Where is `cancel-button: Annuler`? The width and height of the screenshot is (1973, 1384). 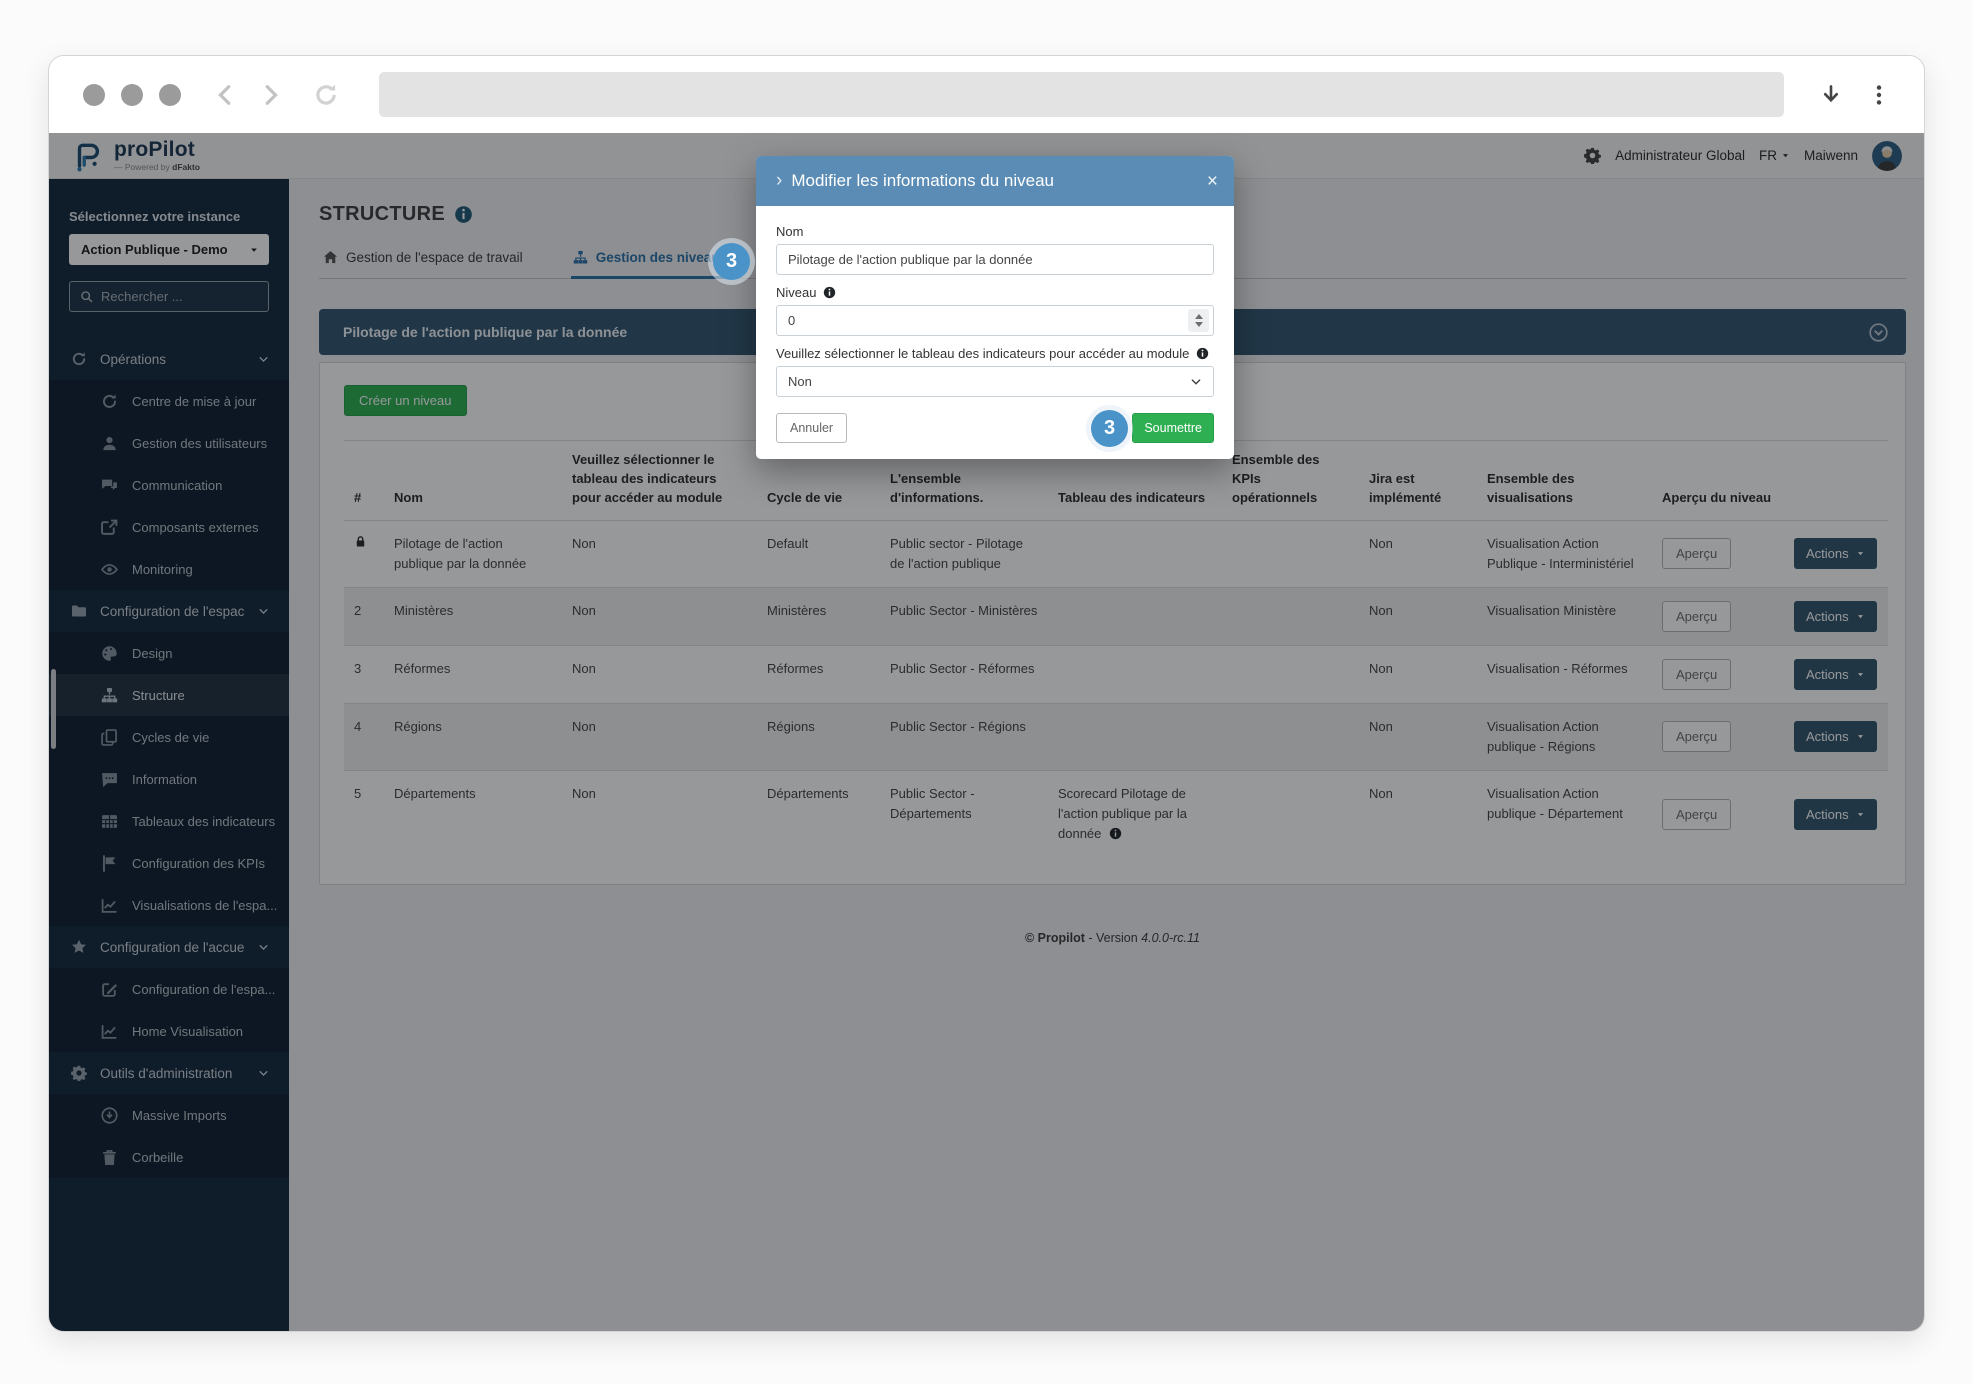
cancel-button: Annuler is located at coordinates (812, 428).